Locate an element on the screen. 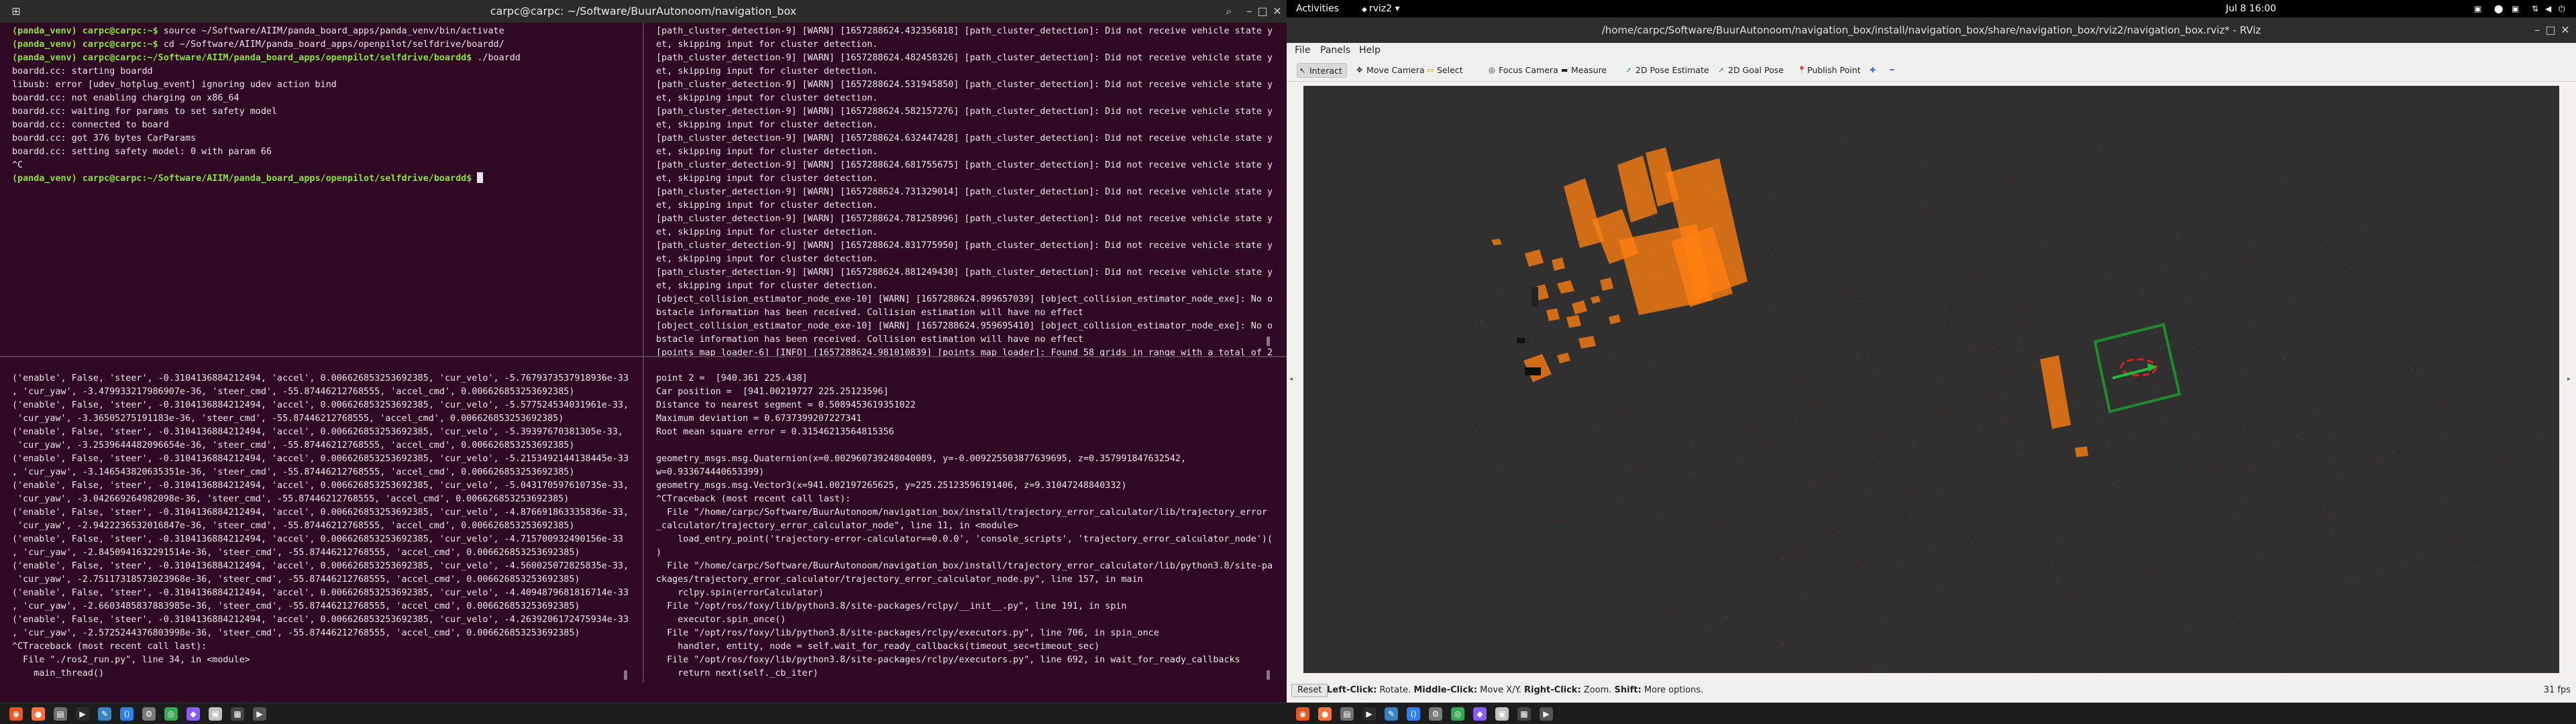  vehicle-arrow is located at coordinates (2133, 372).